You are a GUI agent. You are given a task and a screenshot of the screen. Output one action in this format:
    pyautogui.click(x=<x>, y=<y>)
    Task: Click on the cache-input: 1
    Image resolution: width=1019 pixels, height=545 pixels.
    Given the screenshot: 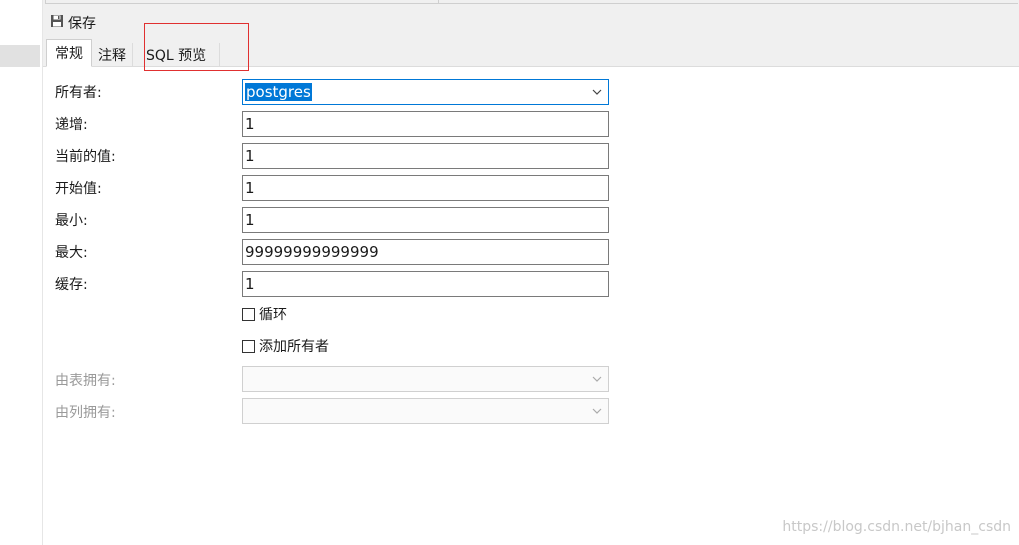 What is the action you would take?
    pyautogui.click(x=425, y=284)
    